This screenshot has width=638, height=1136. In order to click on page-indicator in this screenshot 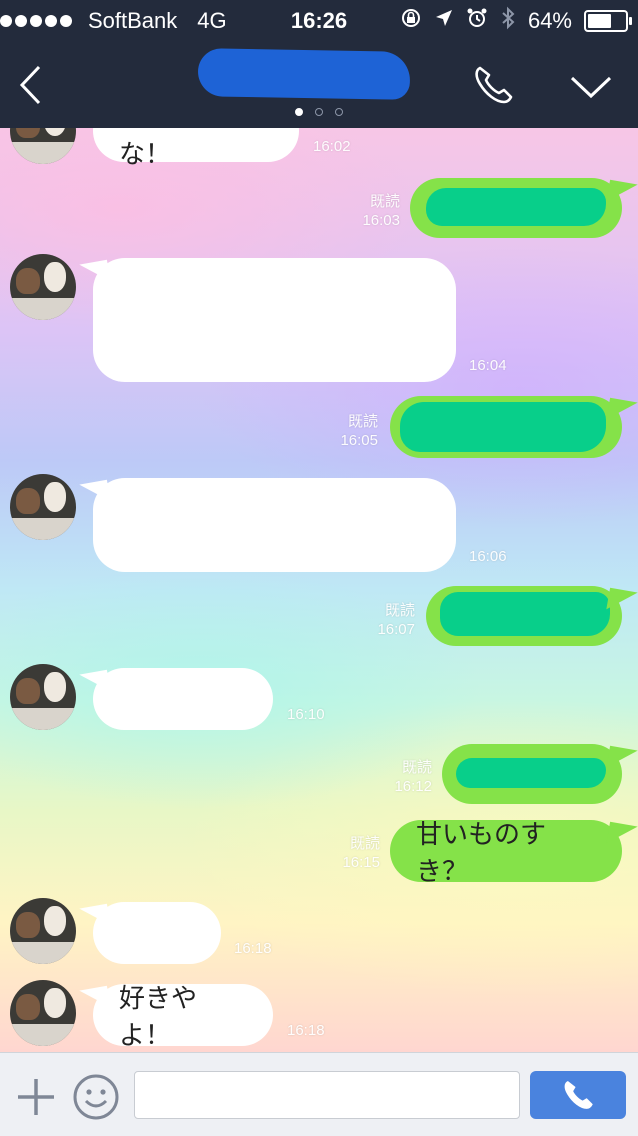, I will do `click(319, 112)`.